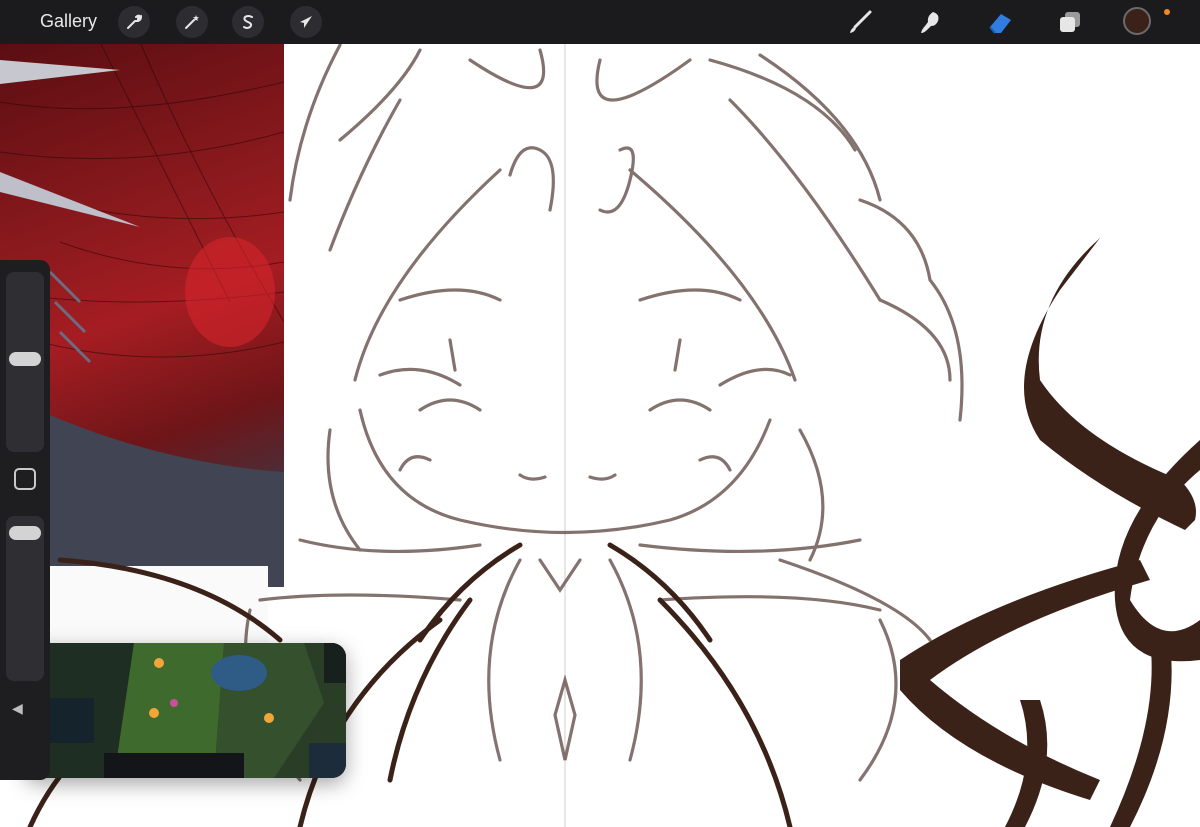  I want to click on wrench-icon, so click(135, 21).